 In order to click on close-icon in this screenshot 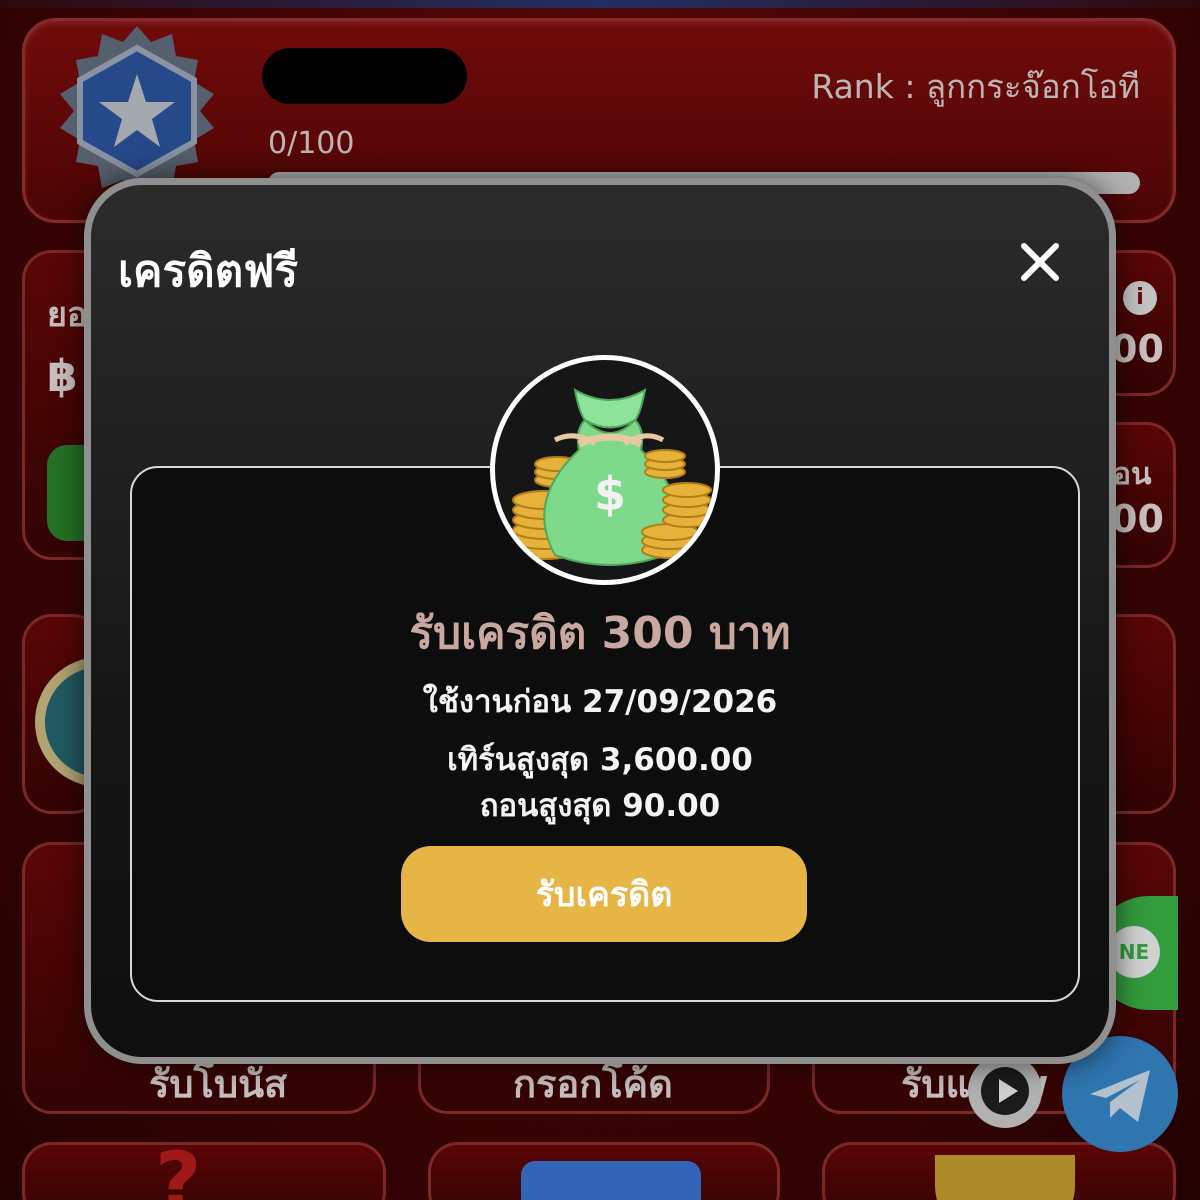, I will do `click(1040, 262)`.